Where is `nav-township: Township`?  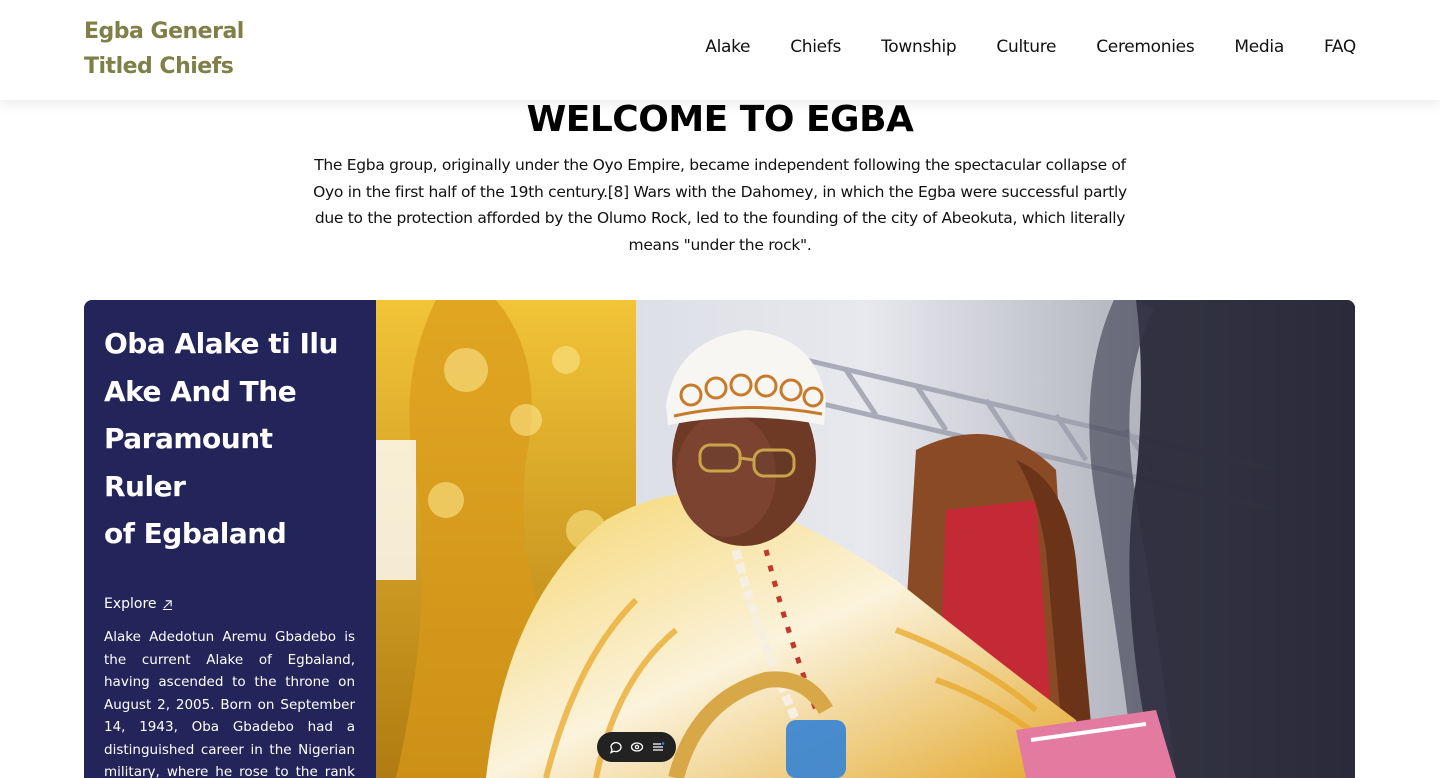
nav-township: Township is located at coordinates (919, 47).